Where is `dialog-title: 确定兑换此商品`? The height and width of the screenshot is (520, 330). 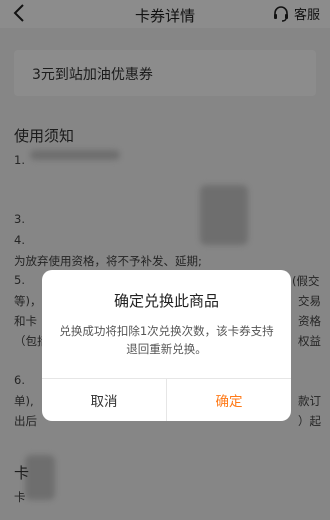 dialog-title: 确定兑换此商品 is located at coordinates (166, 301).